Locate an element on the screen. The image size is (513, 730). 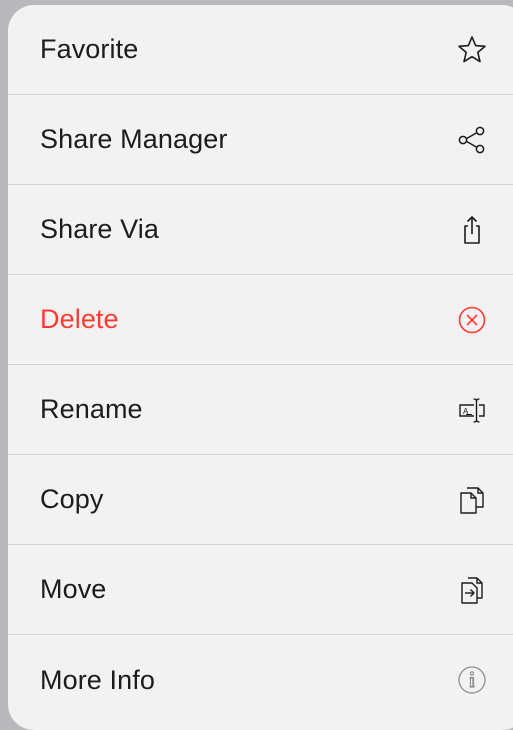
menu-item-delete: Delete is located at coordinates (260, 320).